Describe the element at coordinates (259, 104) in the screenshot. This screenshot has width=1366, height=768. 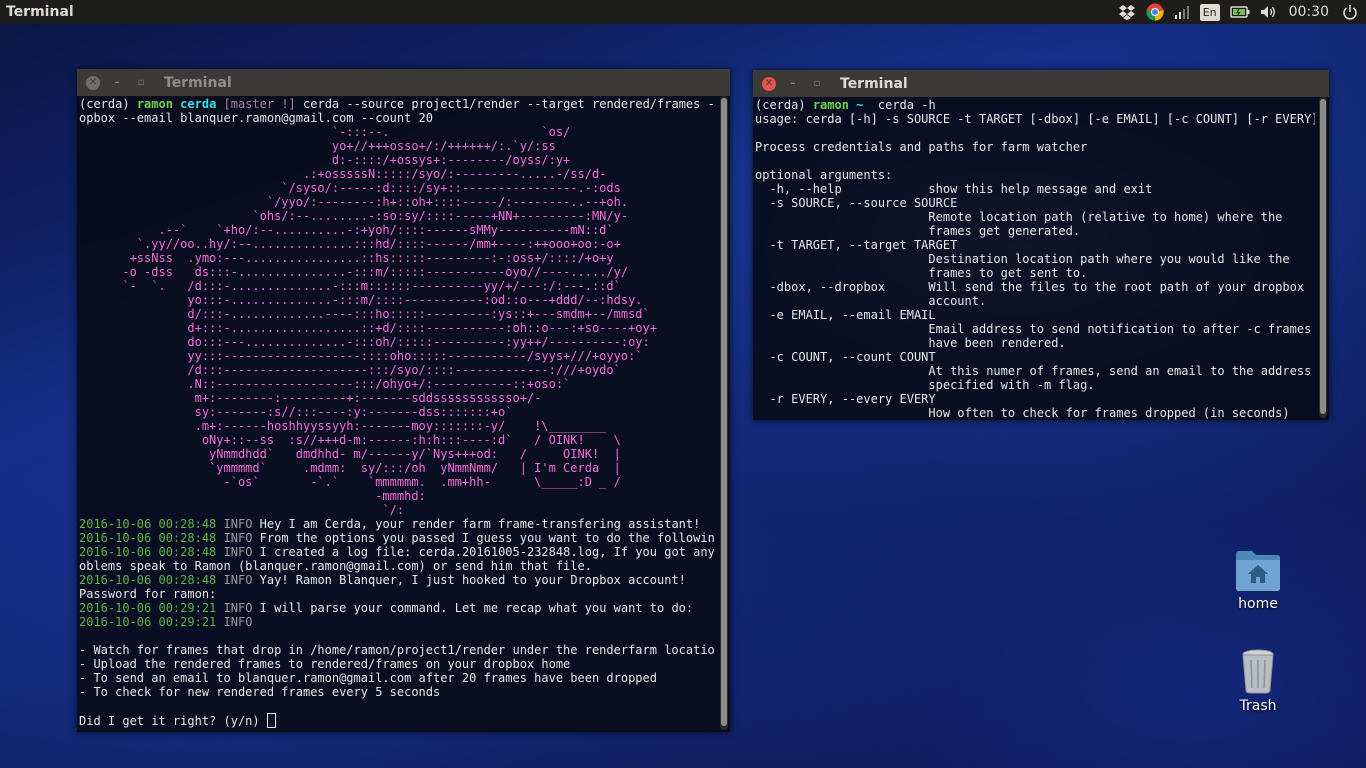
I see `prompt-branch: [master !]` at that location.